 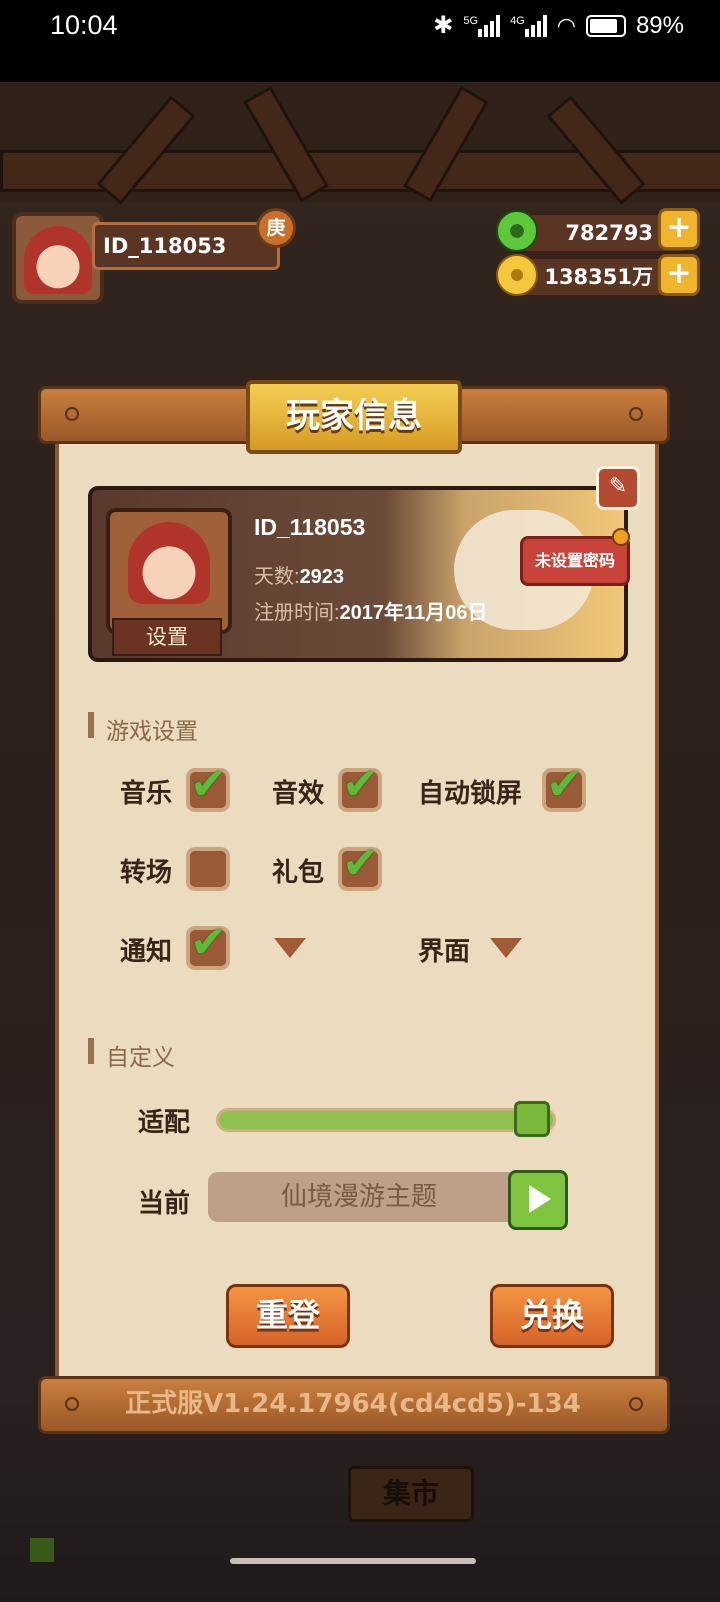 I want to click on player-avatar, so click(x=58, y=258).